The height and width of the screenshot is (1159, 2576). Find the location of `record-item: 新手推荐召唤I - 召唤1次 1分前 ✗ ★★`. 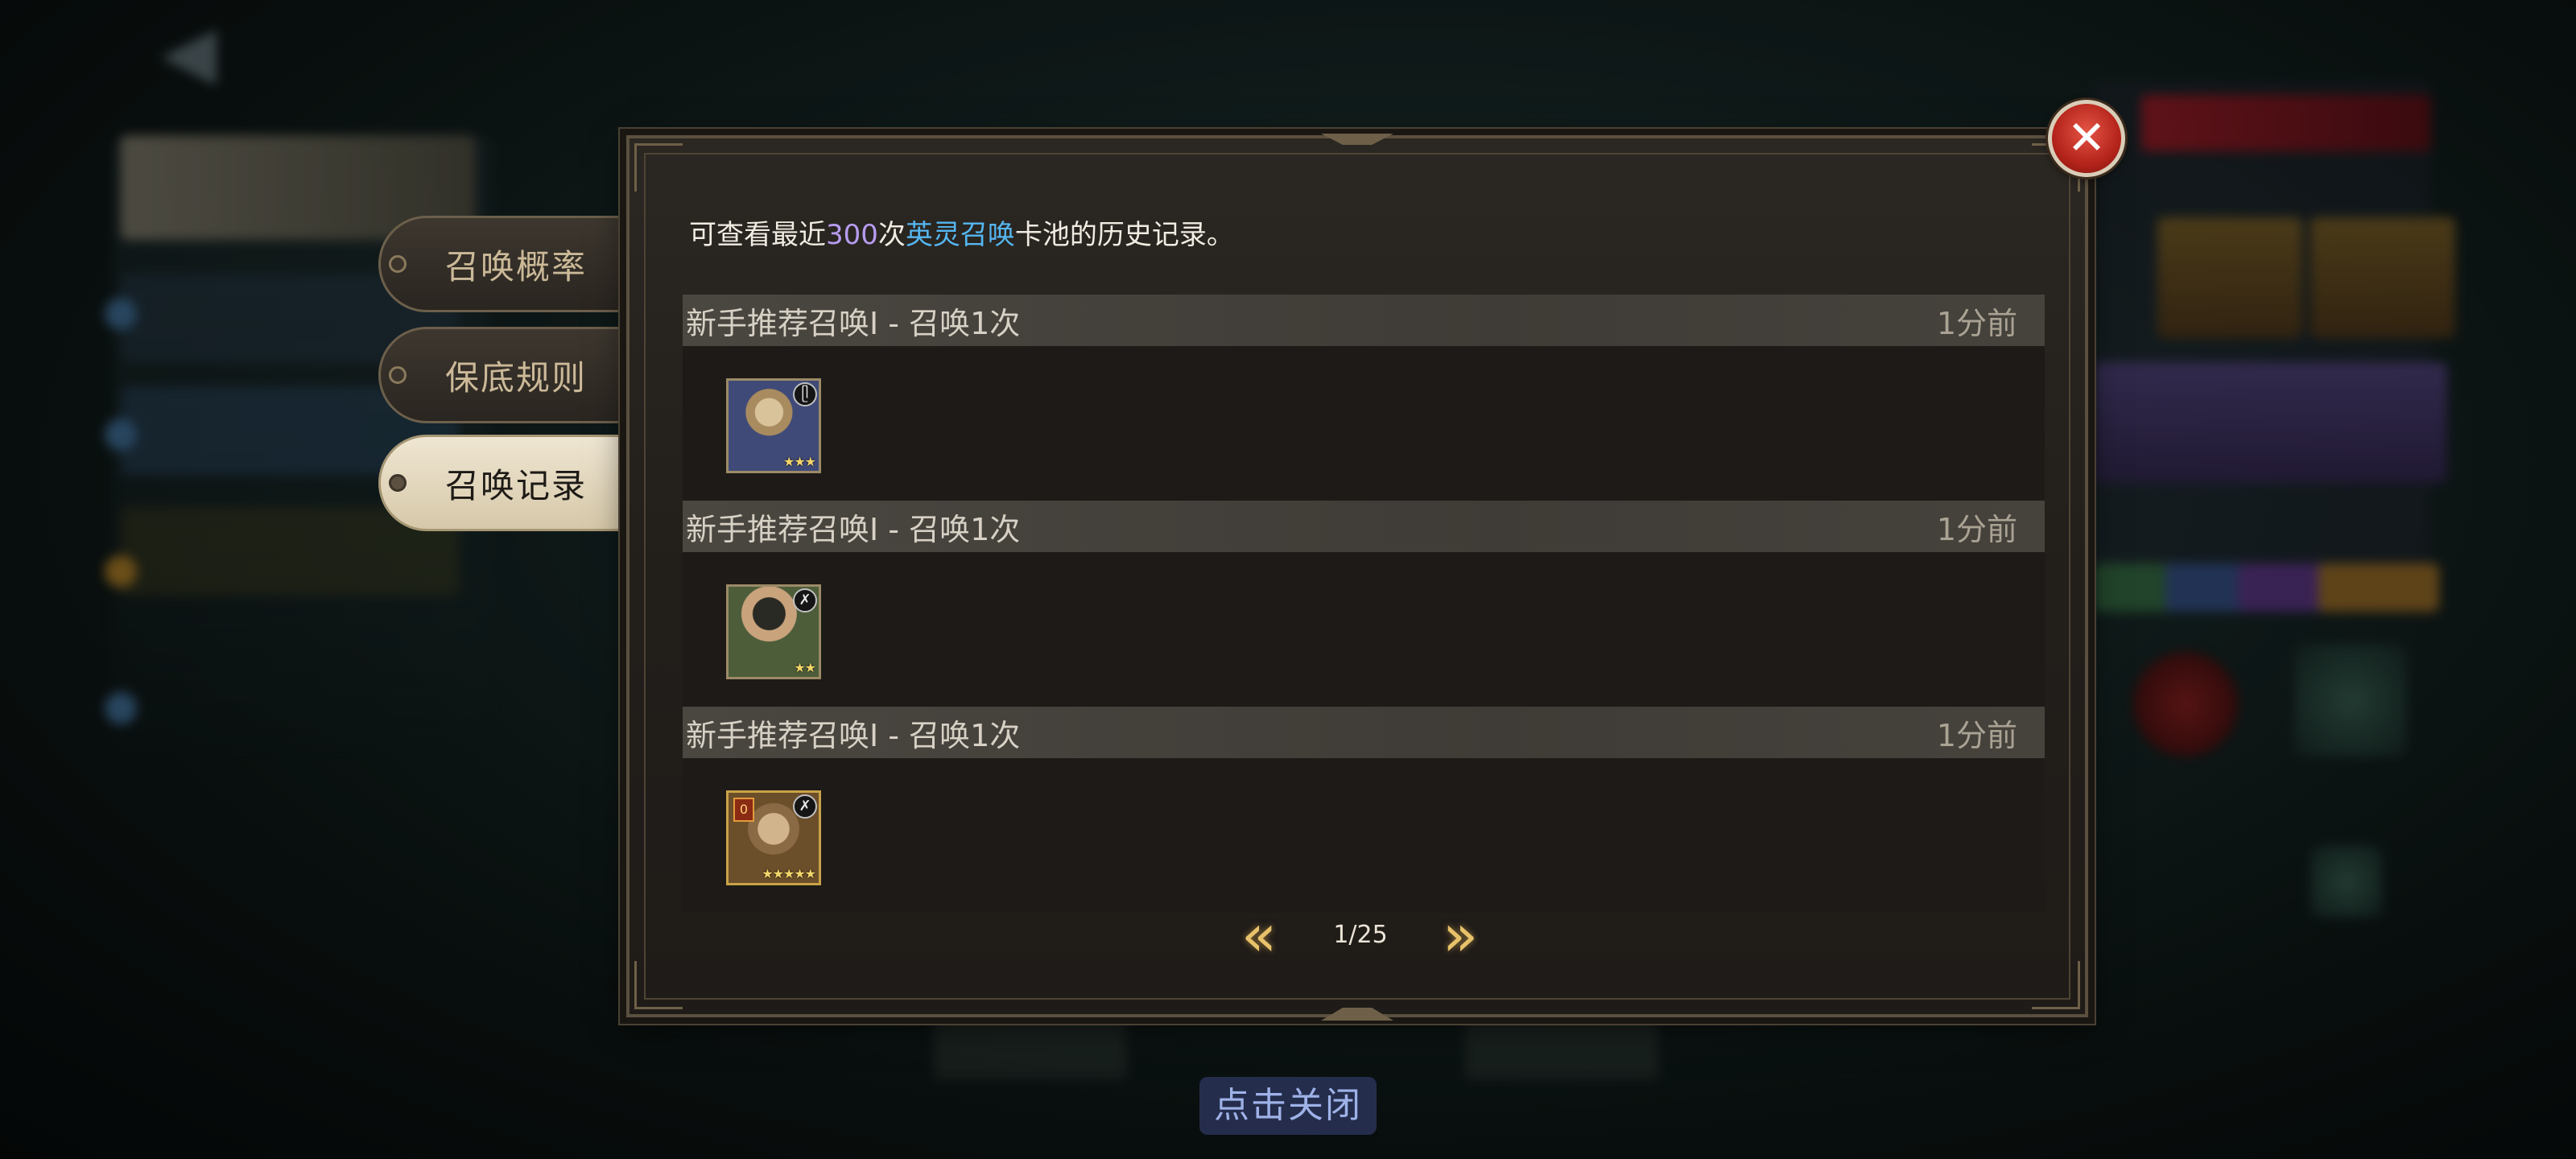

record-item: 新手推荐召唤I - 召唤1次 1分前 ✗ ★★ is located at coordinates (1364, 604).